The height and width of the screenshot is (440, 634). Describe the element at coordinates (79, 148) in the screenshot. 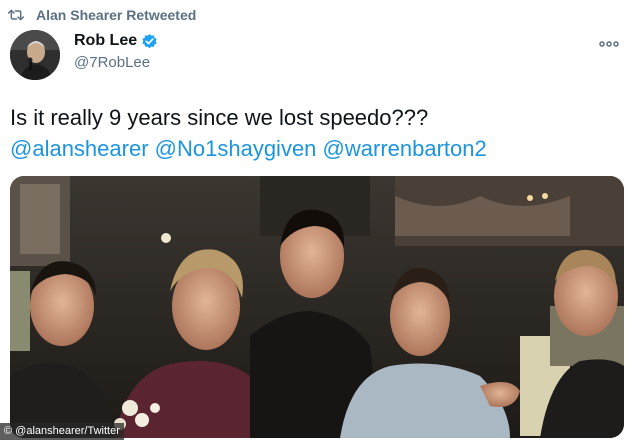

I see `mention-alanshearer: @alanshearer` at that location.